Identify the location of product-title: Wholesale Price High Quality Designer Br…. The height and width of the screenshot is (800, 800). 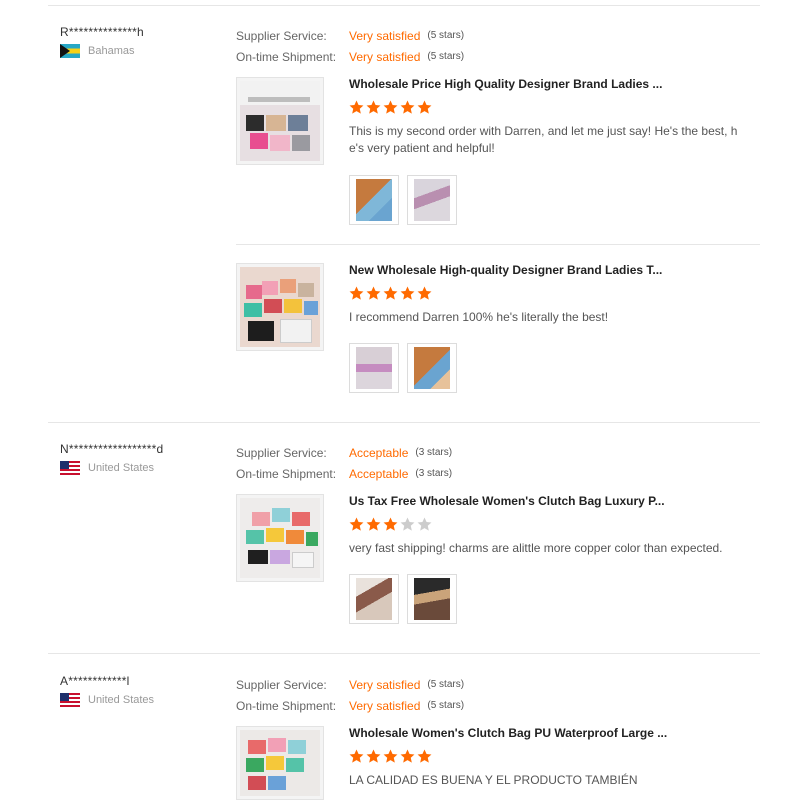
(554, 84).